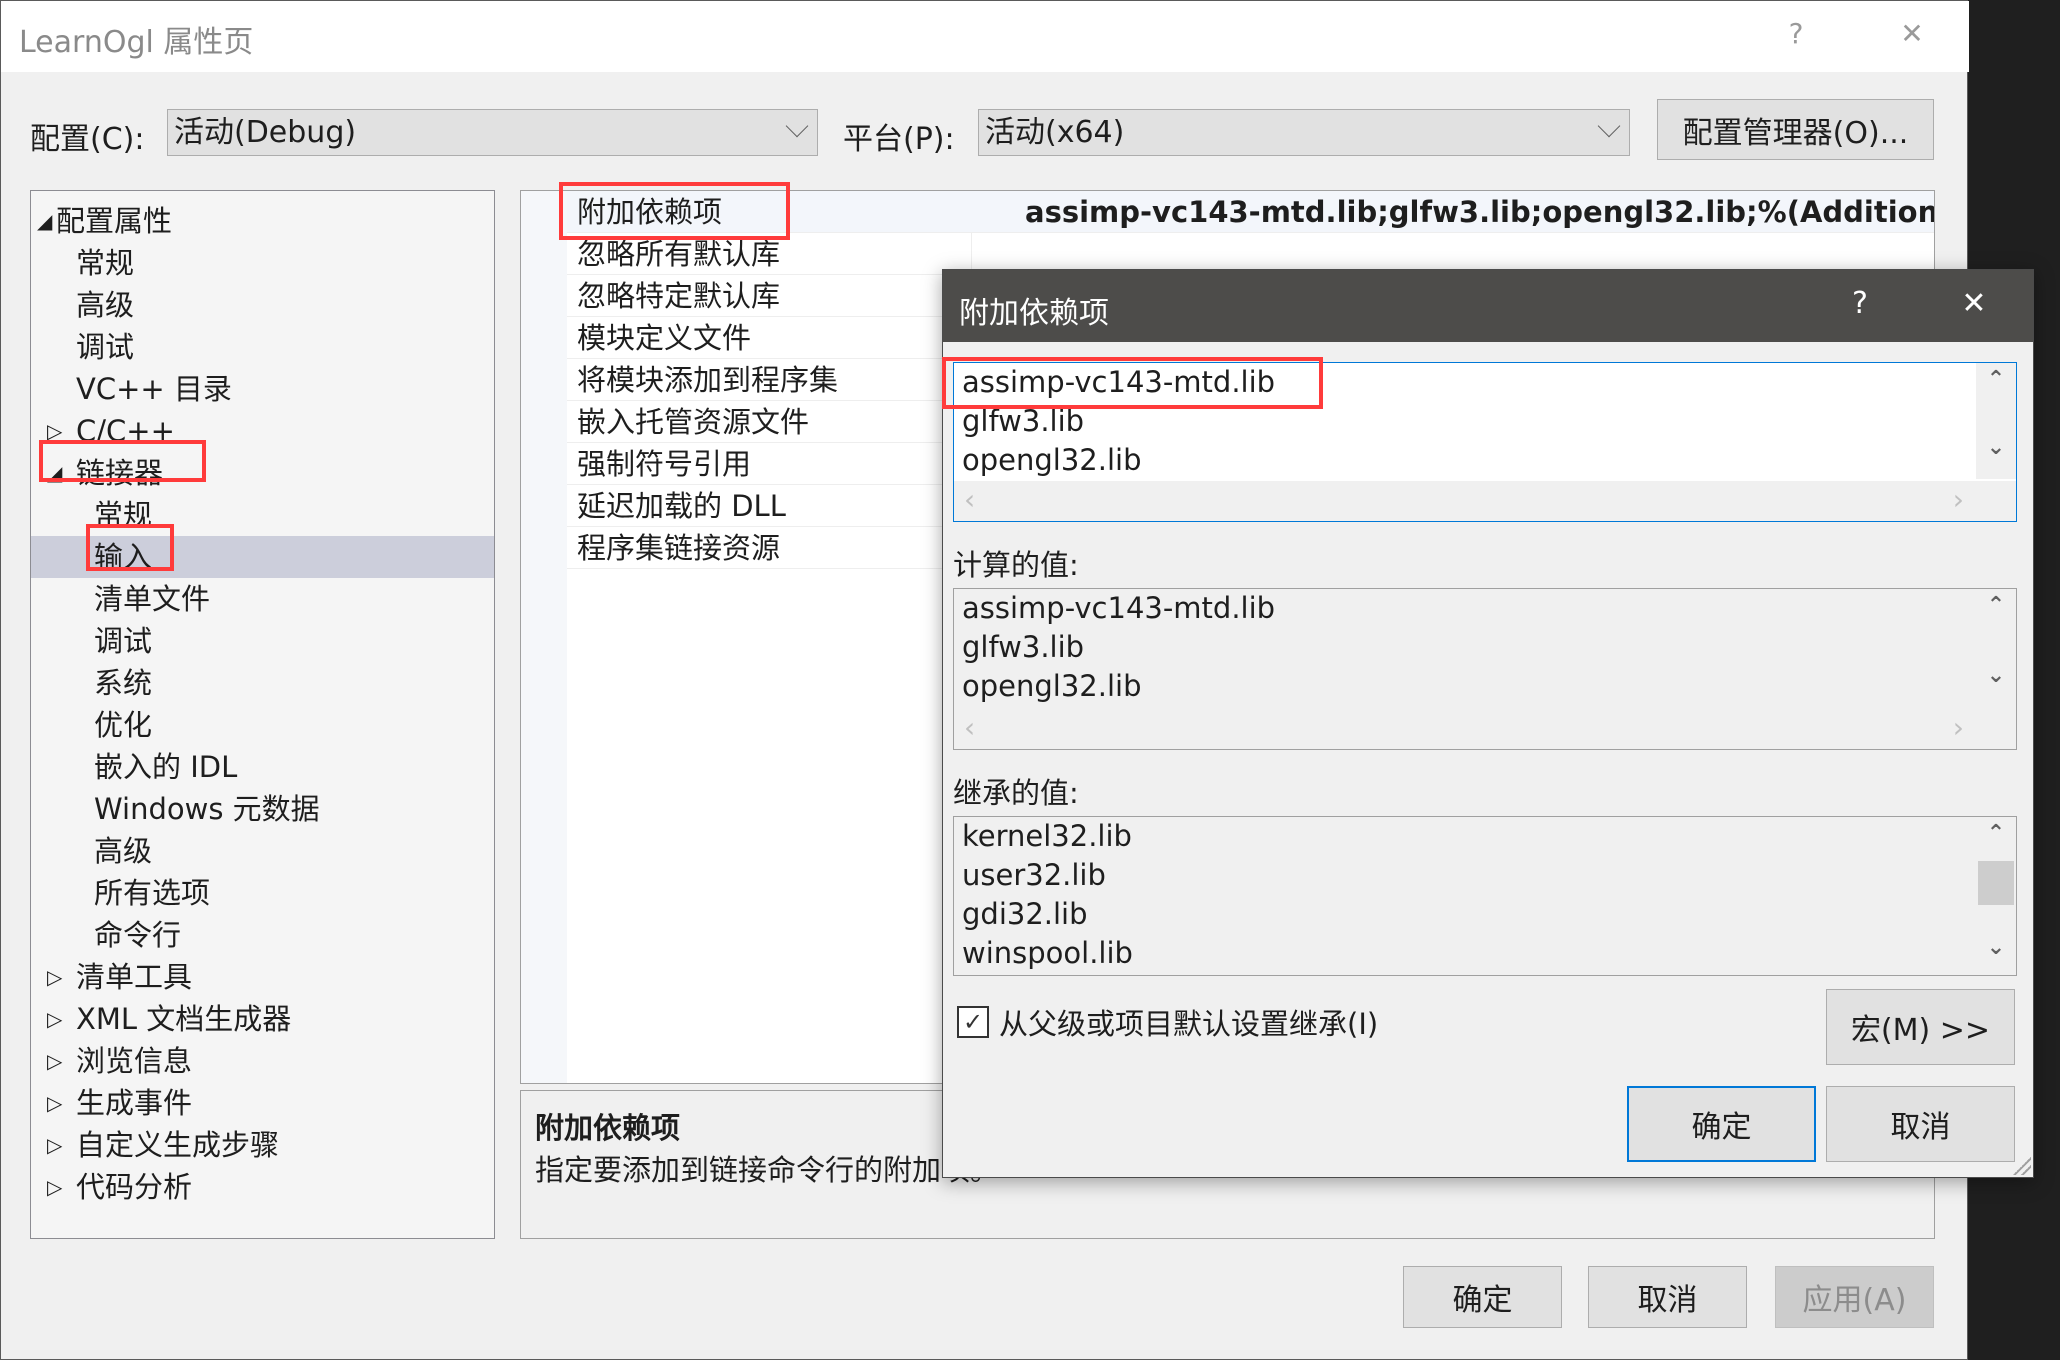 This screenshot has height=1360, width=2060. I want to click on check-icon: ✓, so click(973, 1022).